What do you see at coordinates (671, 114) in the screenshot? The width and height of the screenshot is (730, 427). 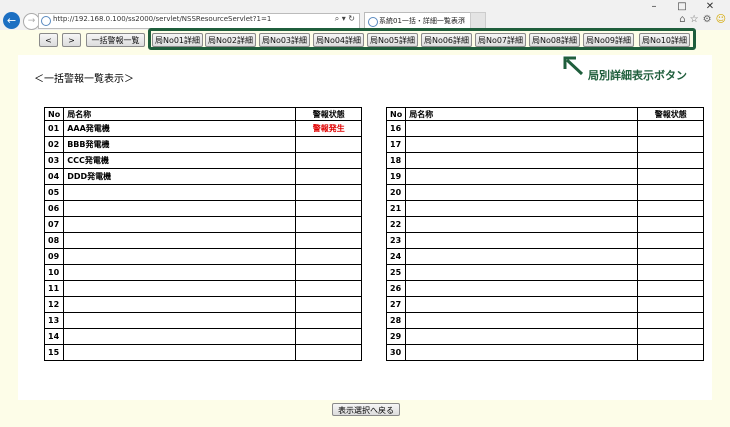 I see `header-status: 警報状態` at bounding box center [671, 114].